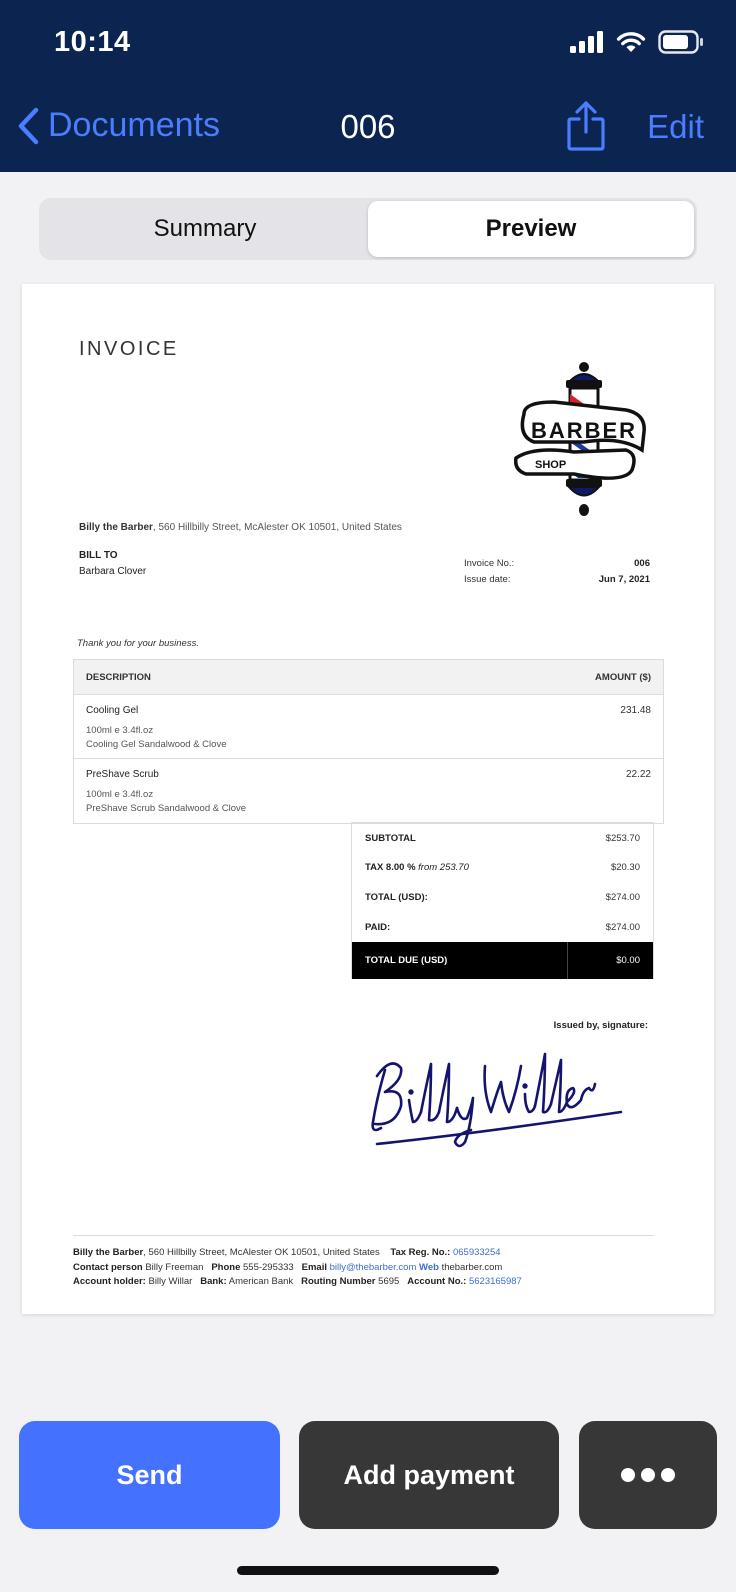  I want to click on paid-value: $274.00, so click(622, 927).